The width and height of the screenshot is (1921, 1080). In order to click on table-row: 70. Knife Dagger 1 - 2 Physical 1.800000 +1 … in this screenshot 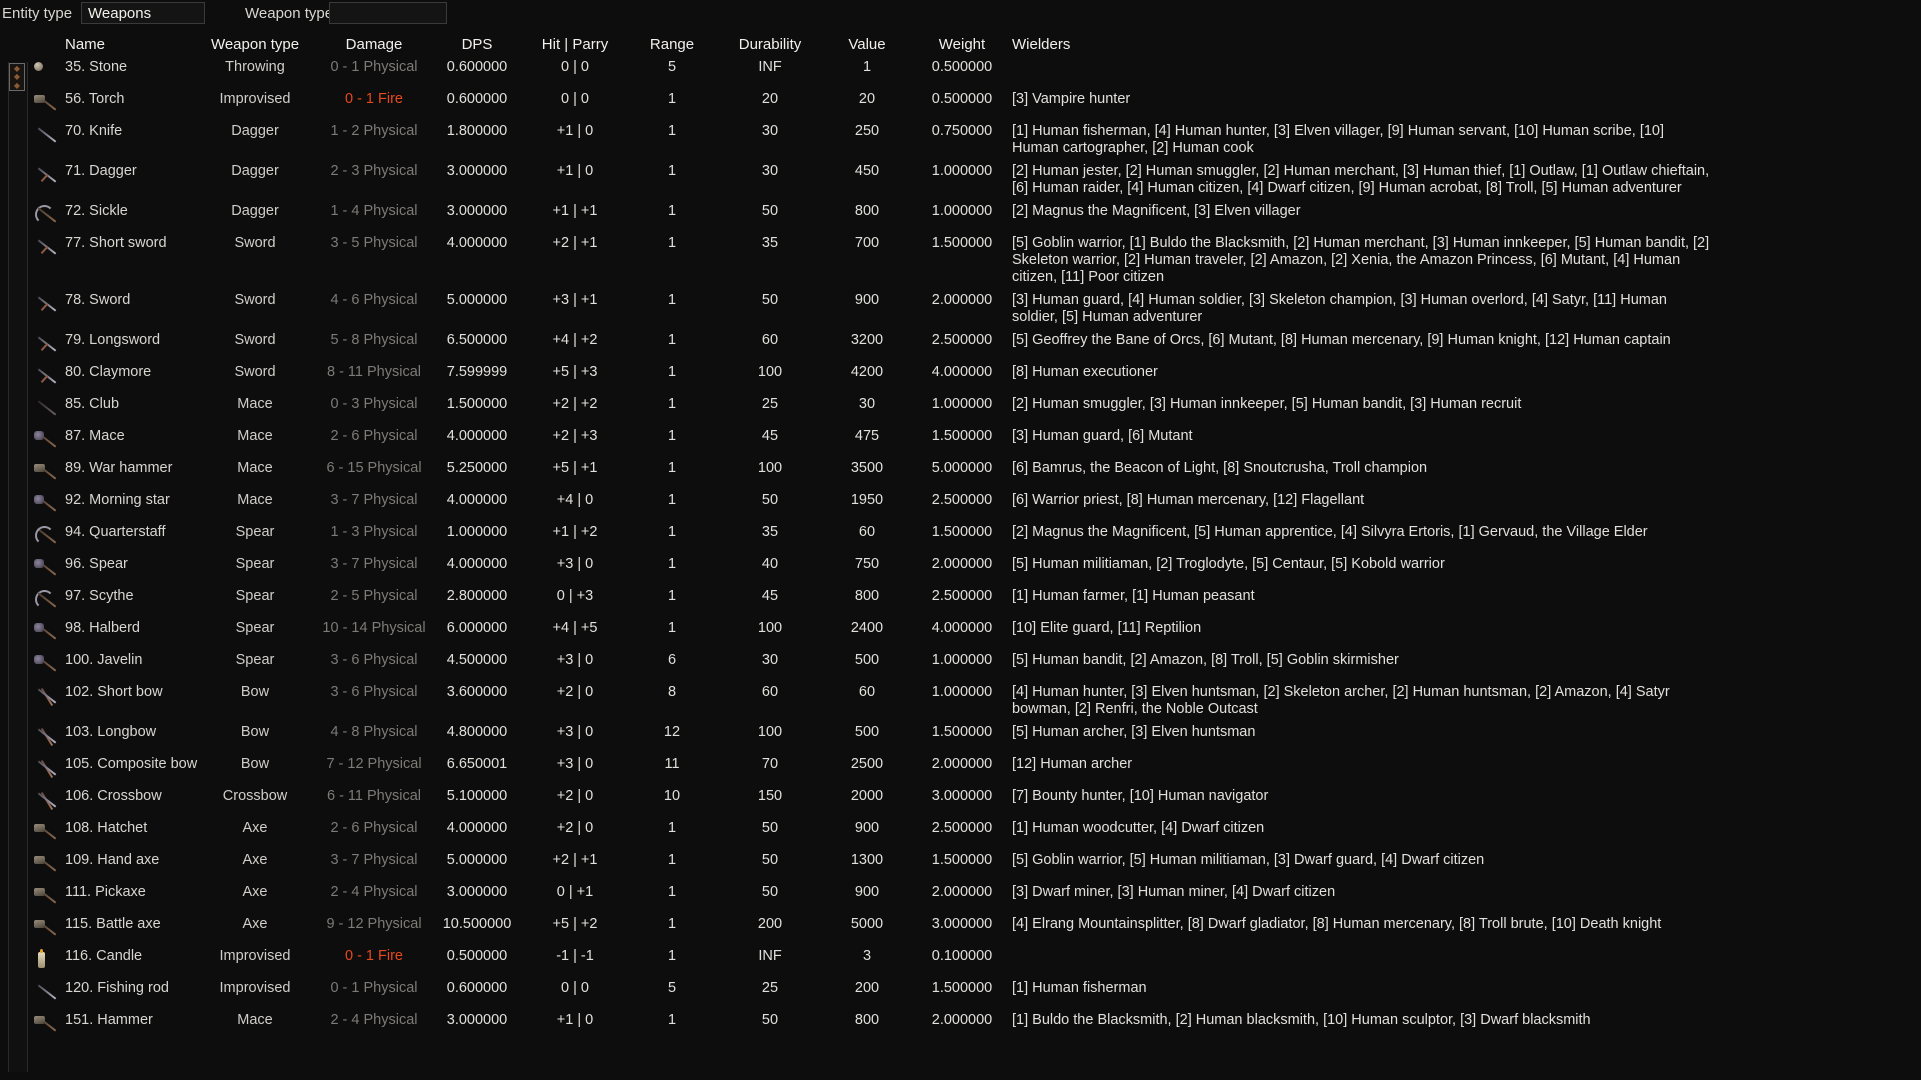, I will do `click(960, 140)`.